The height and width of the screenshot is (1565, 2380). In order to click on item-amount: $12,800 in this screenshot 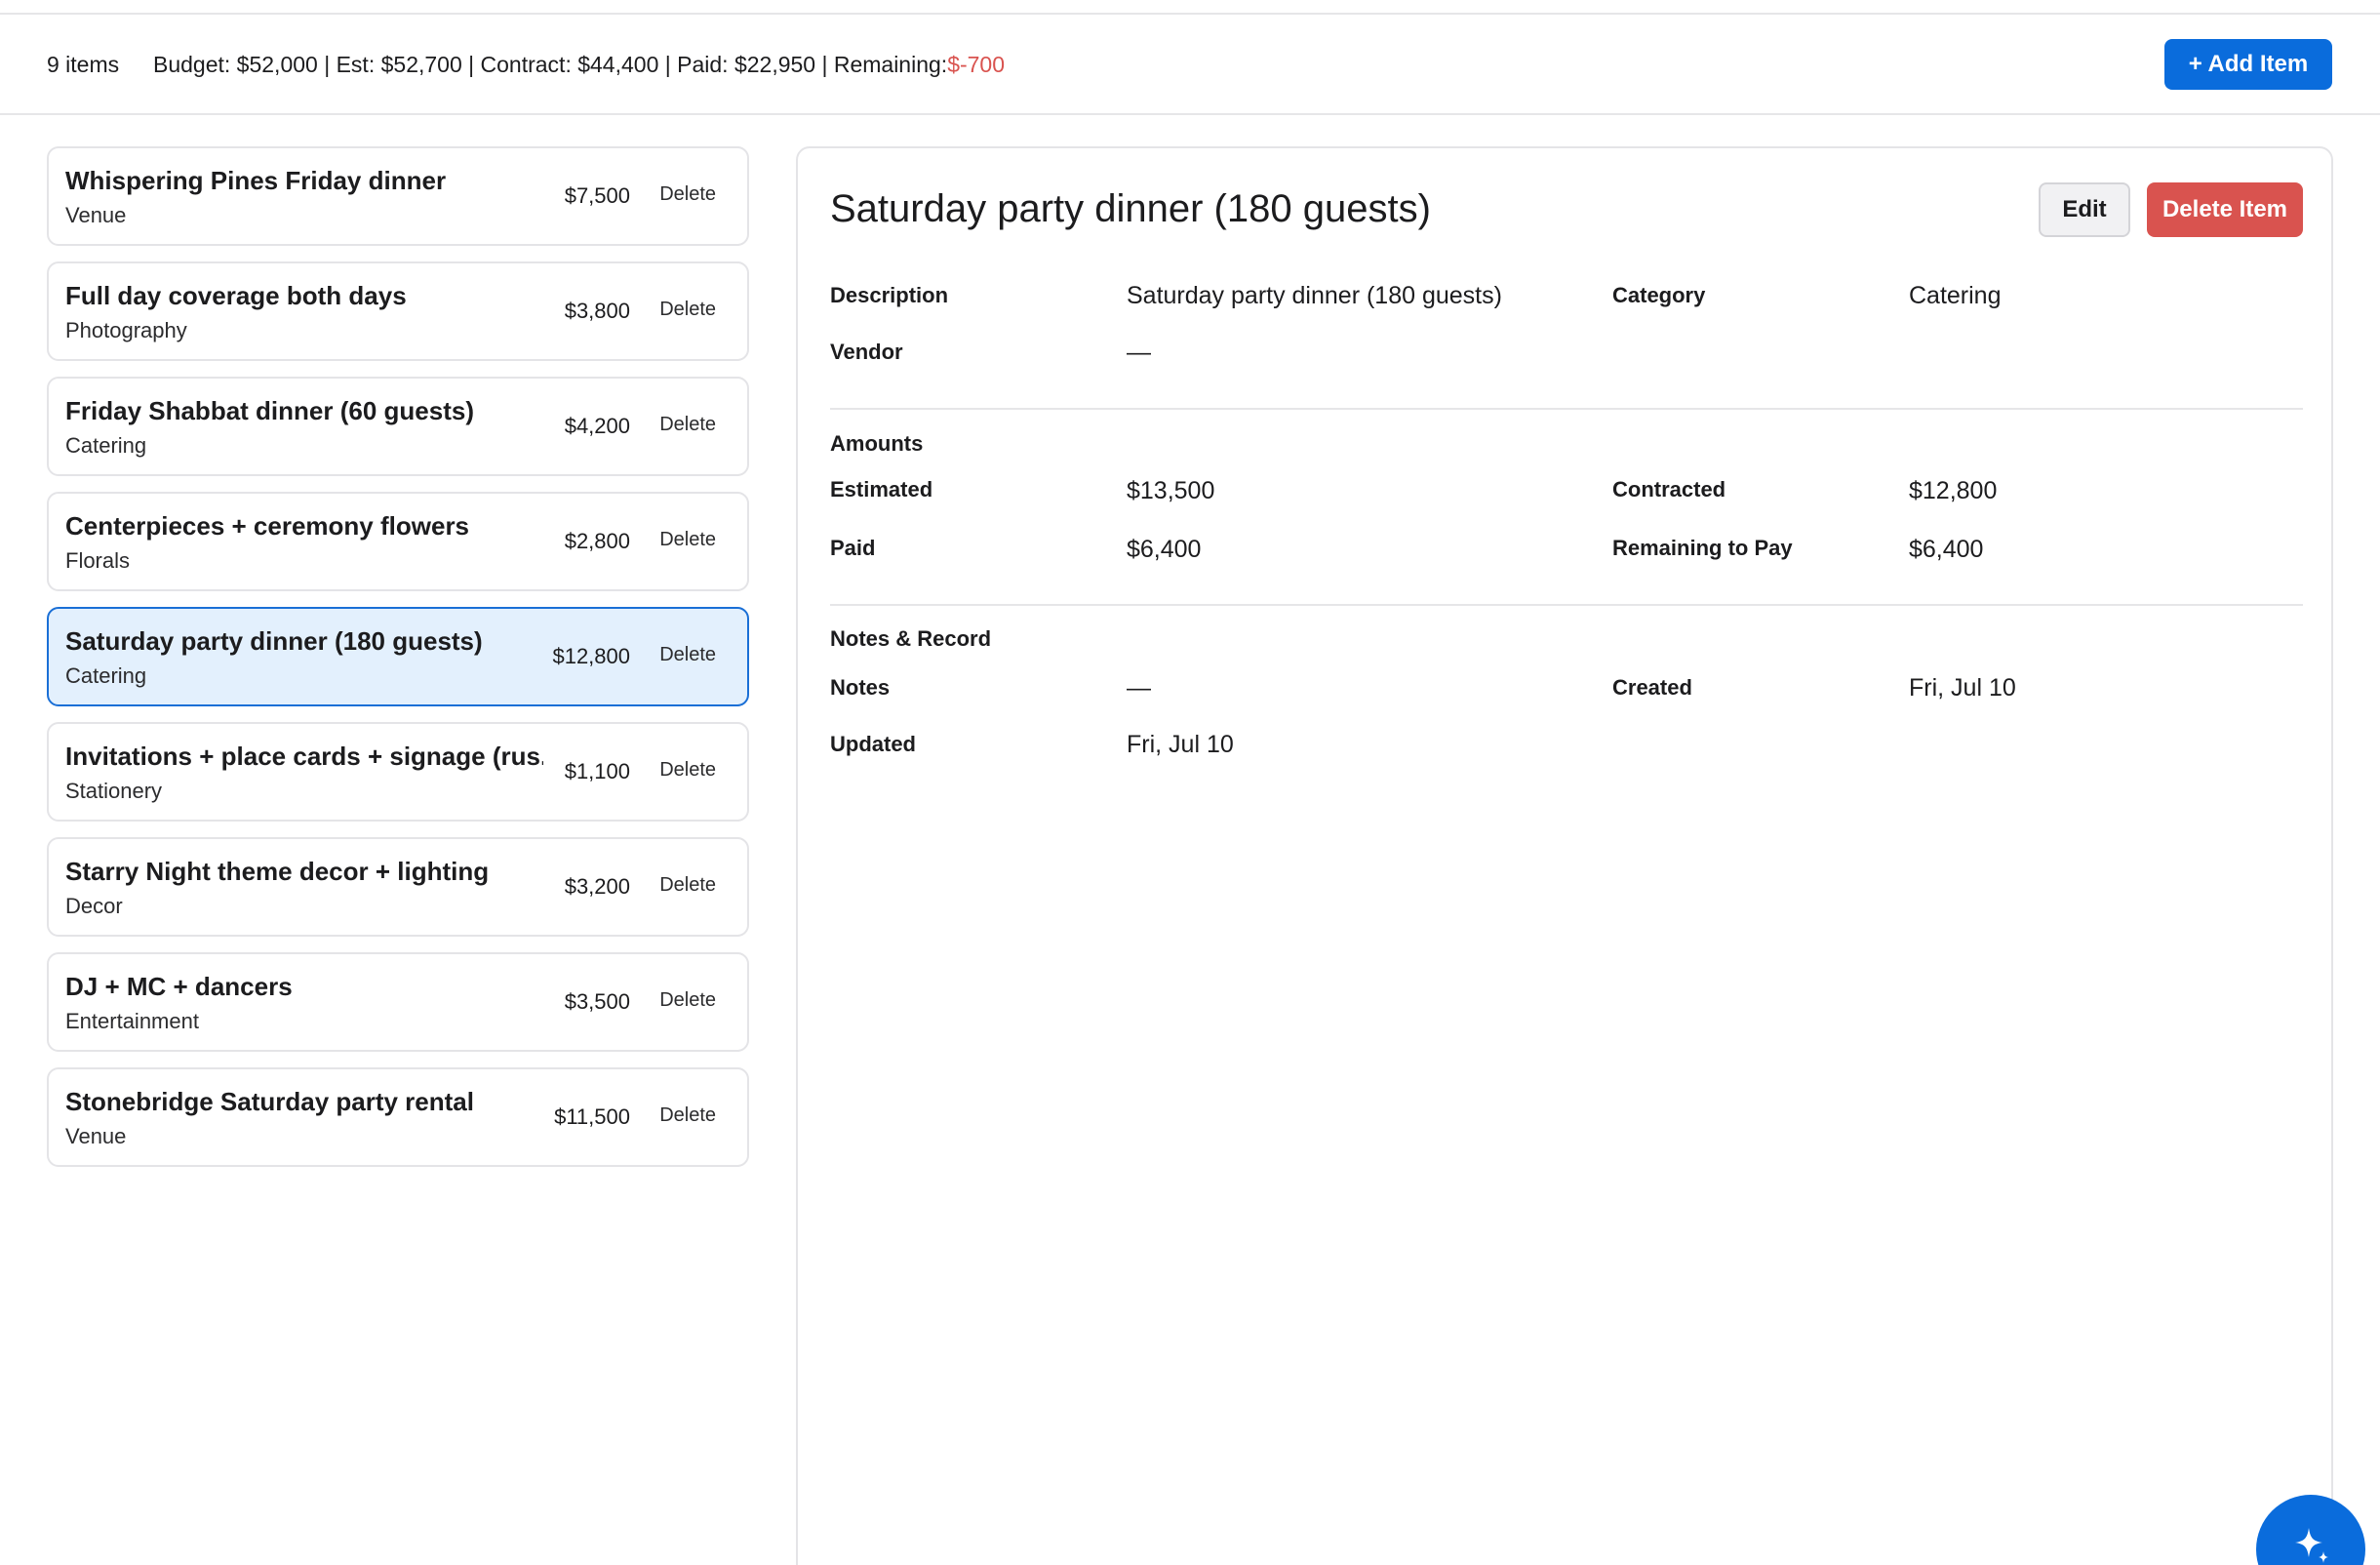, I will do `click(591, 656)`.